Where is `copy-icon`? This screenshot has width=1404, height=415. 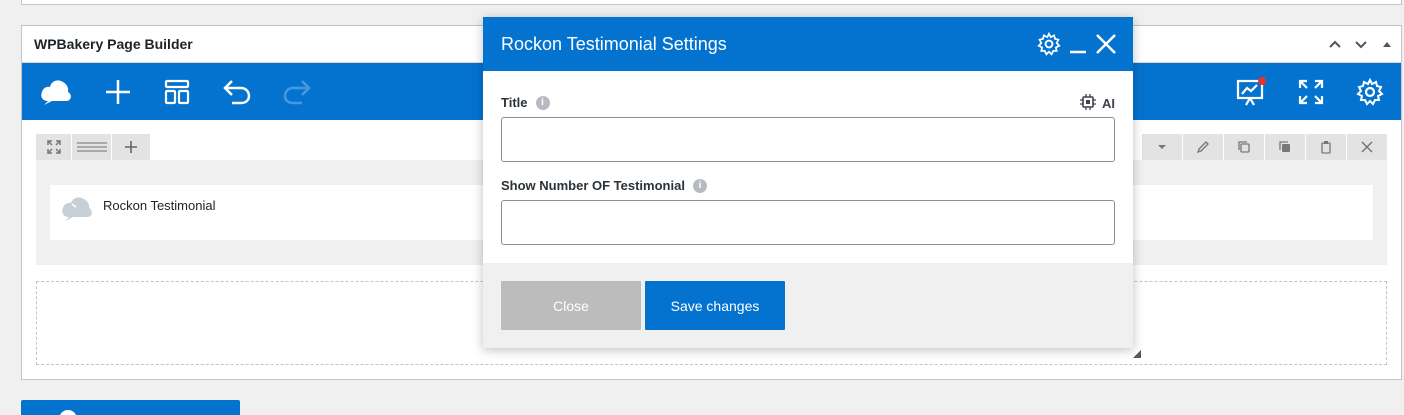 copy-icon is located at coordinates (1285, 147).